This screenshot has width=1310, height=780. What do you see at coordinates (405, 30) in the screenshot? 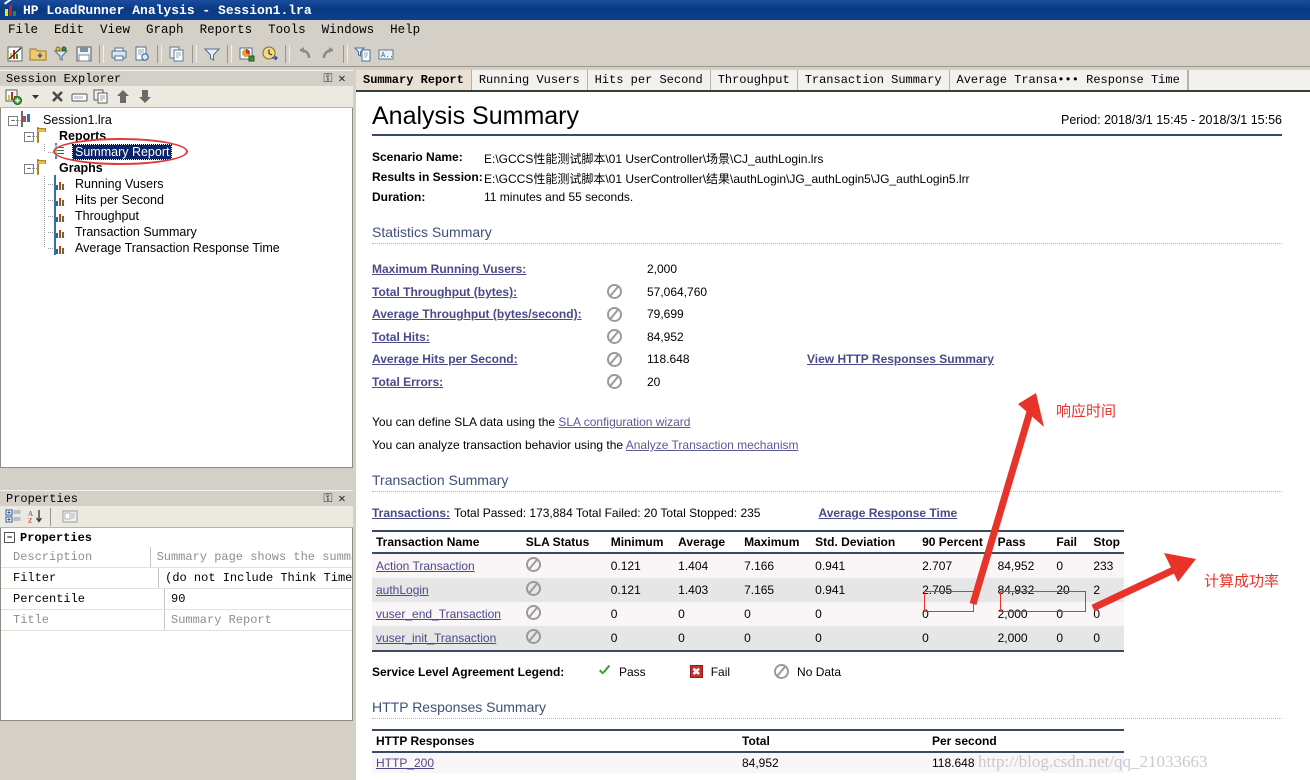
I see `menu-help: Help` at bounding box center [405, 30].